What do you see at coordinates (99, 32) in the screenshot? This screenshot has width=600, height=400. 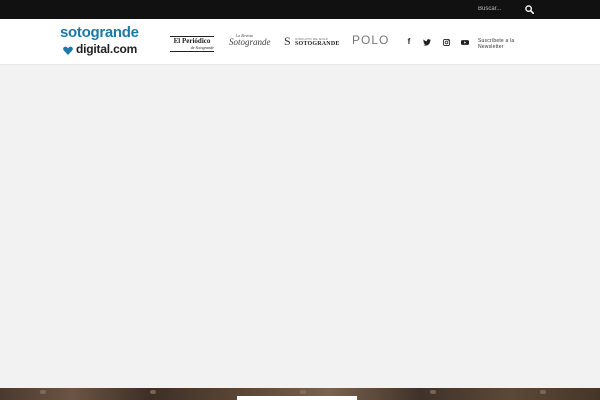 I see `logo-wordmark-top: sotogrande` at bounding box center [99, 32].